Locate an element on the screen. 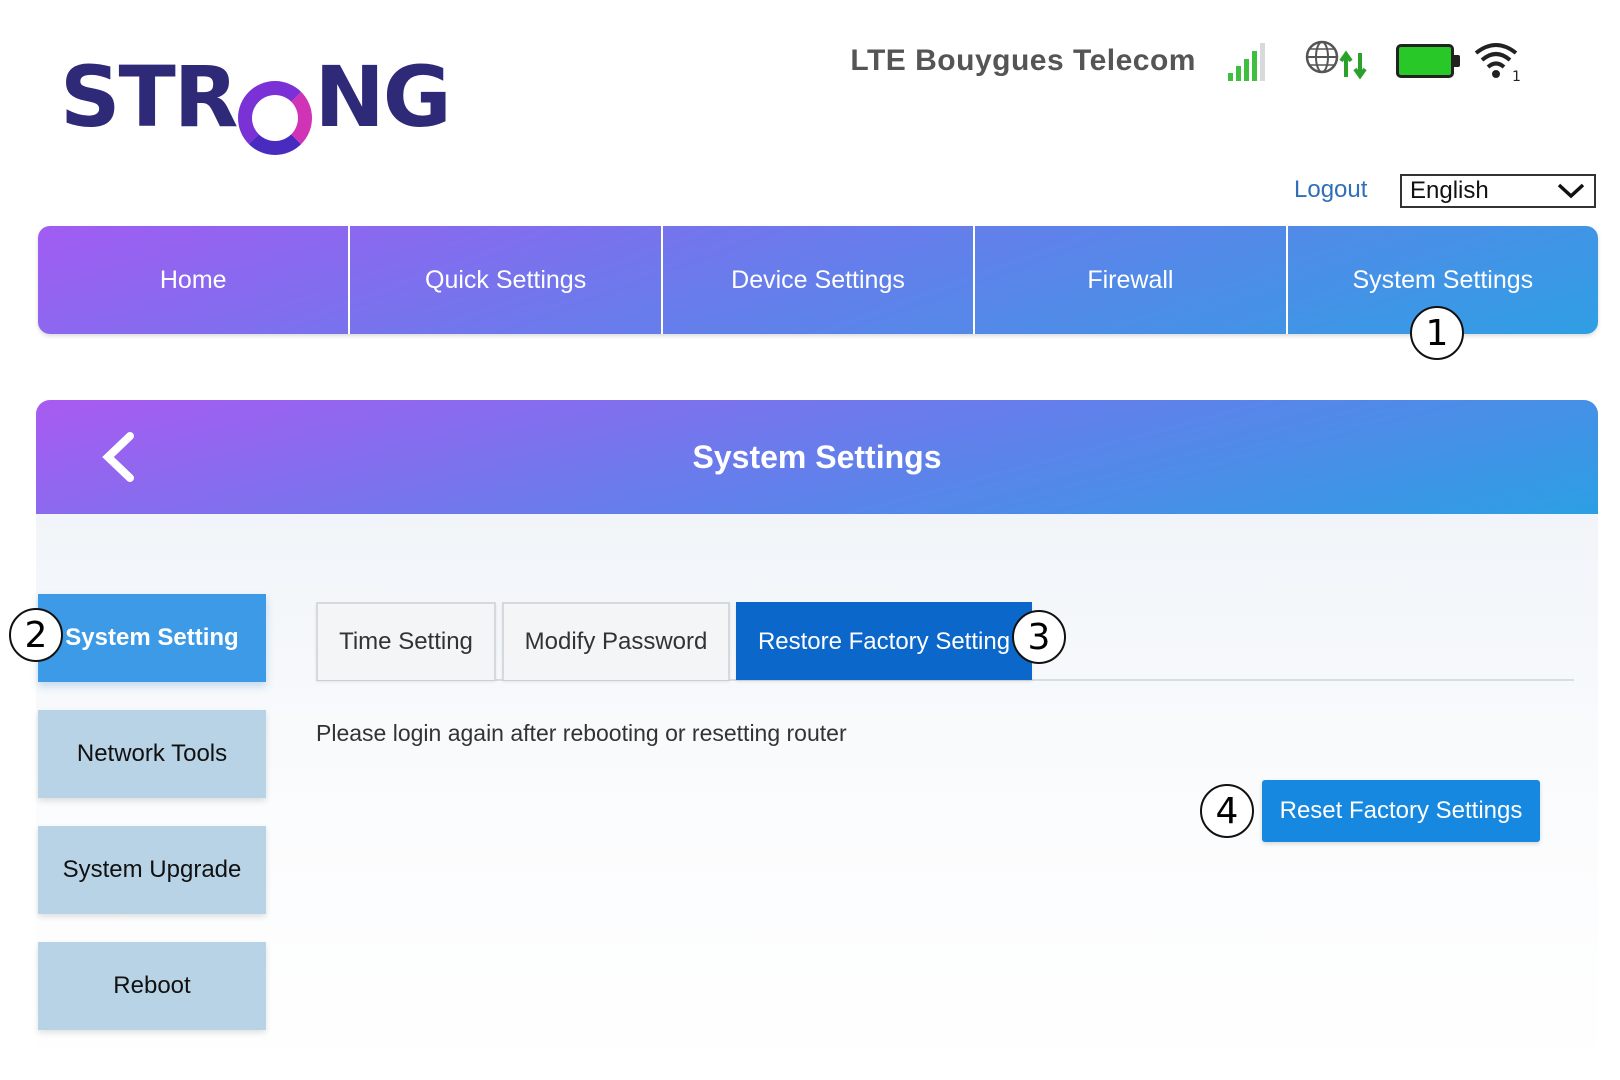 The width and height of the screenshot is (1620, 1080). sidebar-item-reboot: Reboot is located at coordinates (152, 986).